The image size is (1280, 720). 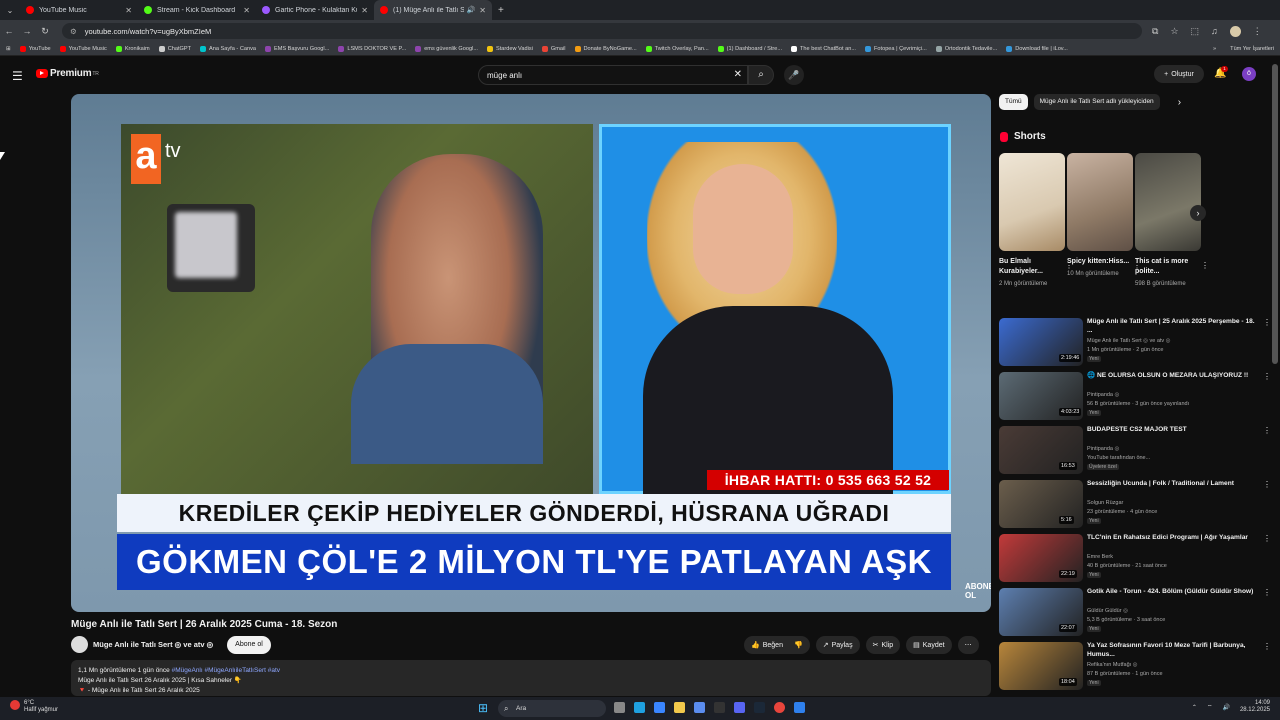 I want to click on back-icon: ←, so click(x=9, y=31).